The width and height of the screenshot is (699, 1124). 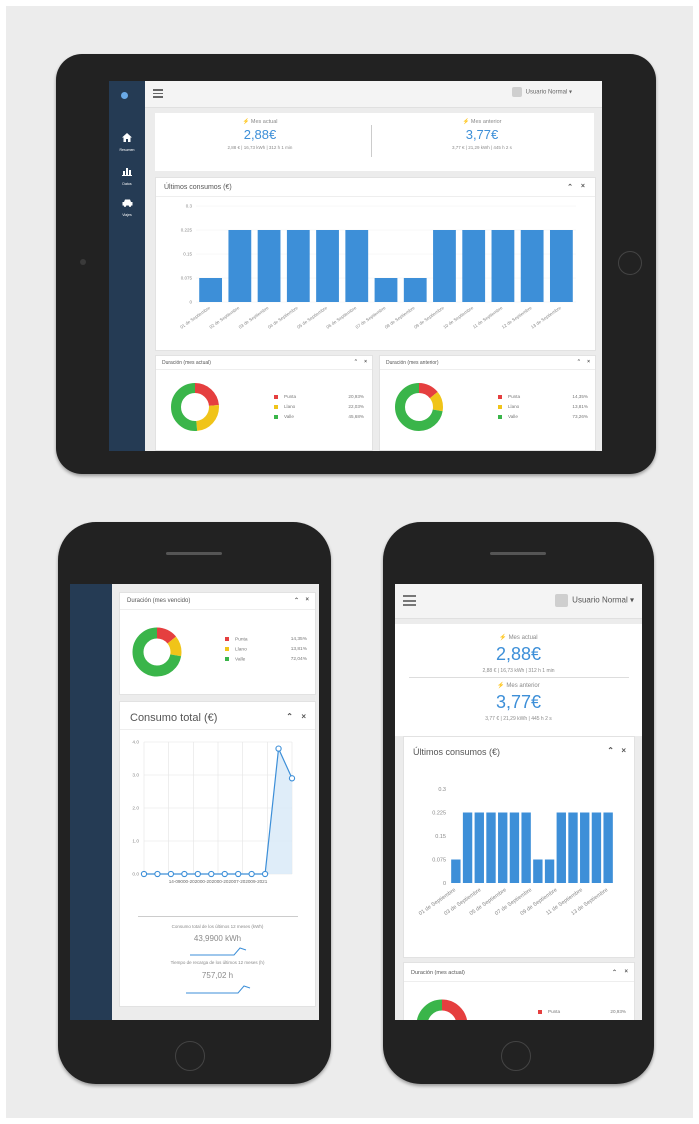 What do you see at coordinates (187, 254) in the screenshot?
I see `y-tick-label: 0.15` at bounding box center [187, 254].